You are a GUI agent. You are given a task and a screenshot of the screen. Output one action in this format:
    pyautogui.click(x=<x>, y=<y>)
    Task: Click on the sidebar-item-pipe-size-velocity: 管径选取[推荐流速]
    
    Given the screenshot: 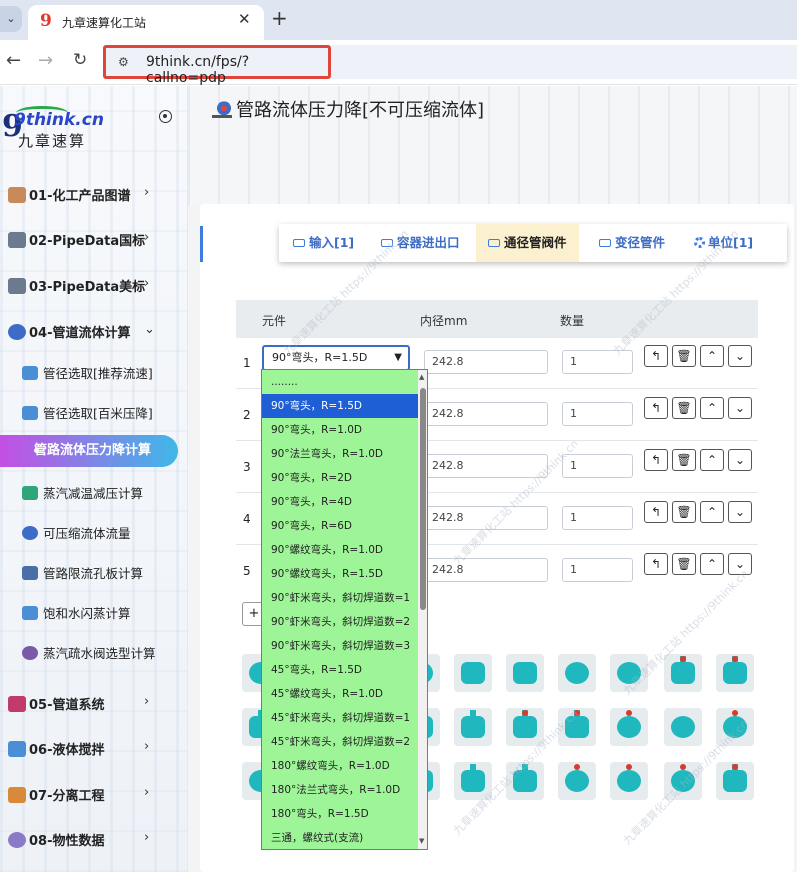 What is the action you would take?
    pyautogui.click(x=87, y=374)
    